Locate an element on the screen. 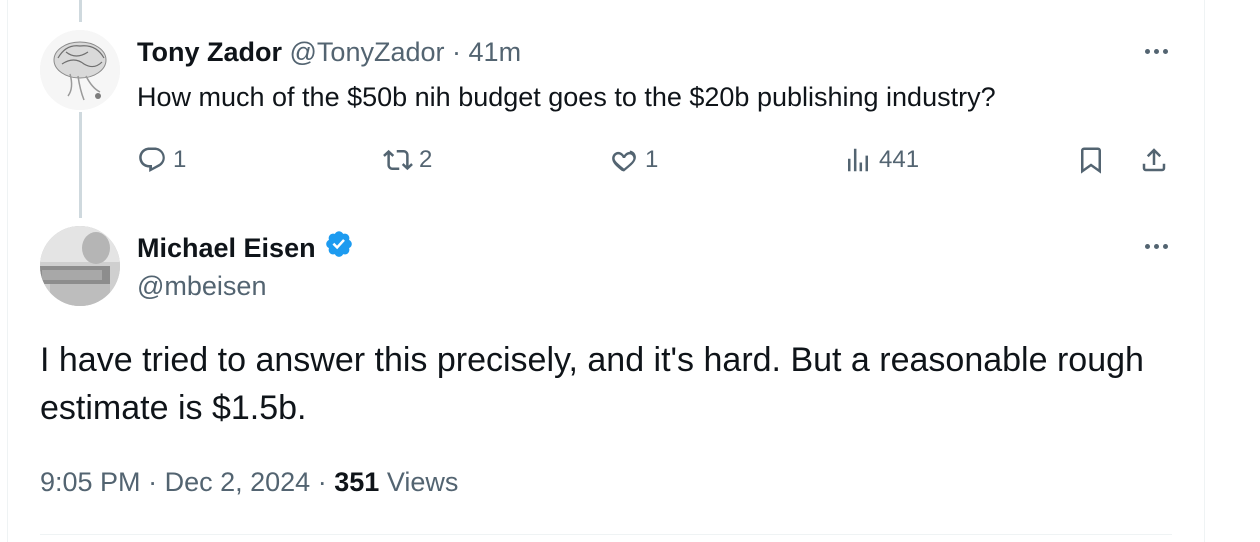 This screenshot has width=1260, height=542. reply-count: 1 is located at coordinates (180, 159).